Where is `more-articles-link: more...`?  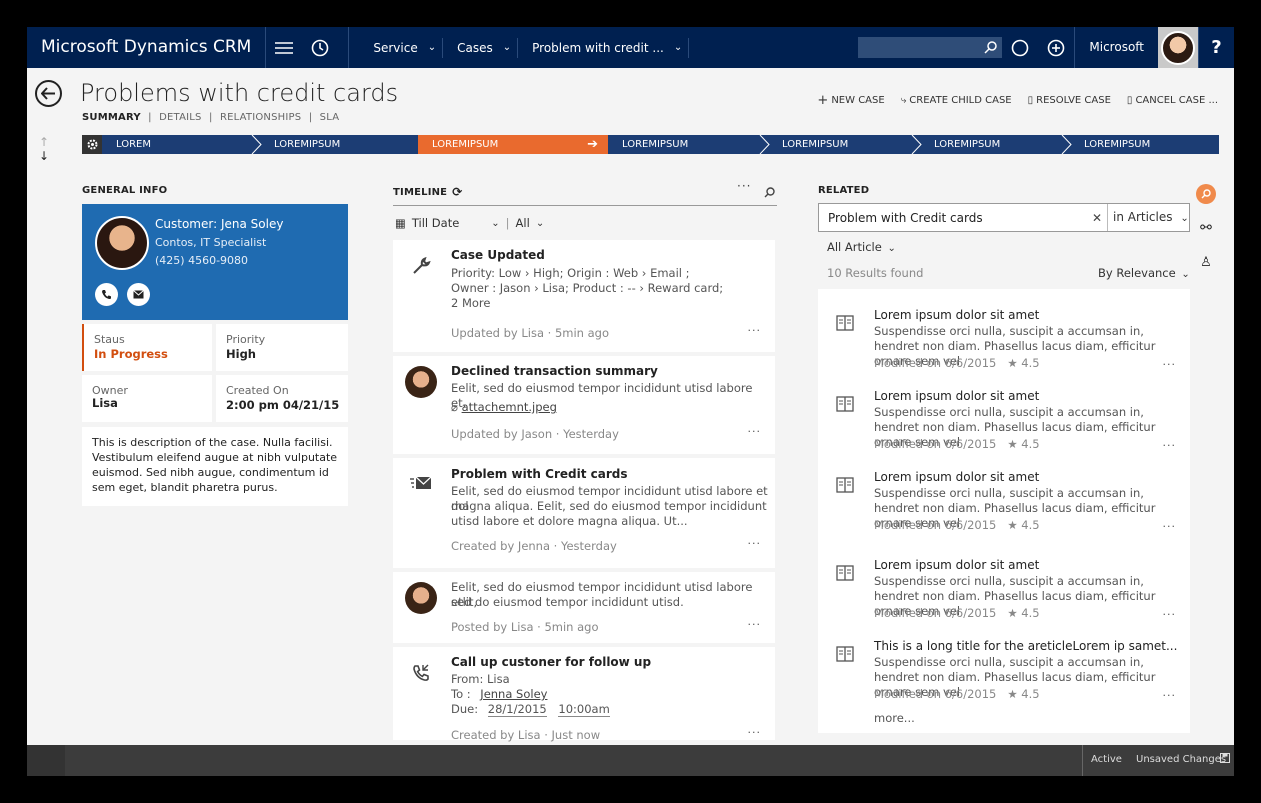
more-articles-link: more... is located at coordinates (894, 718).